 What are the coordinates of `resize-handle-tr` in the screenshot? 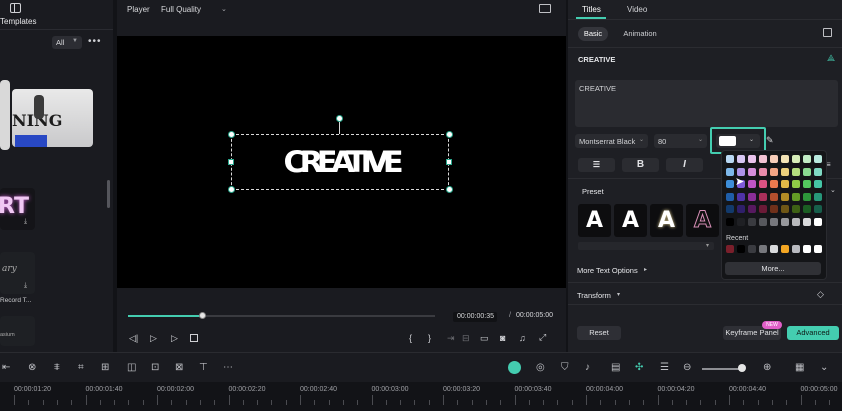 It's located at (449, 134).